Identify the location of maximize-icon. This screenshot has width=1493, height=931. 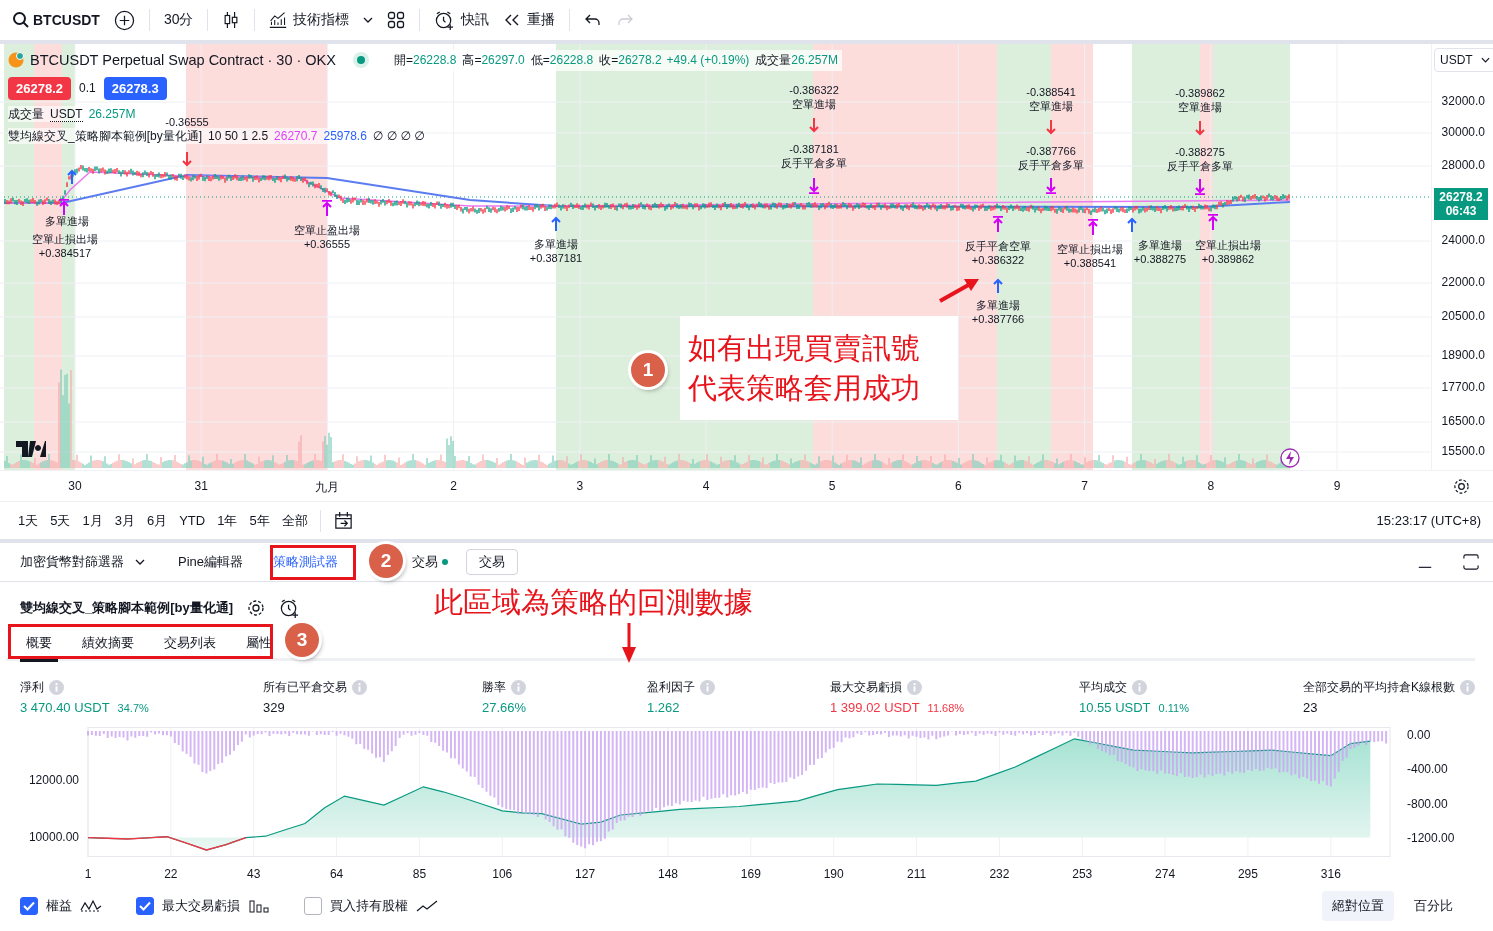
(1471, 562).